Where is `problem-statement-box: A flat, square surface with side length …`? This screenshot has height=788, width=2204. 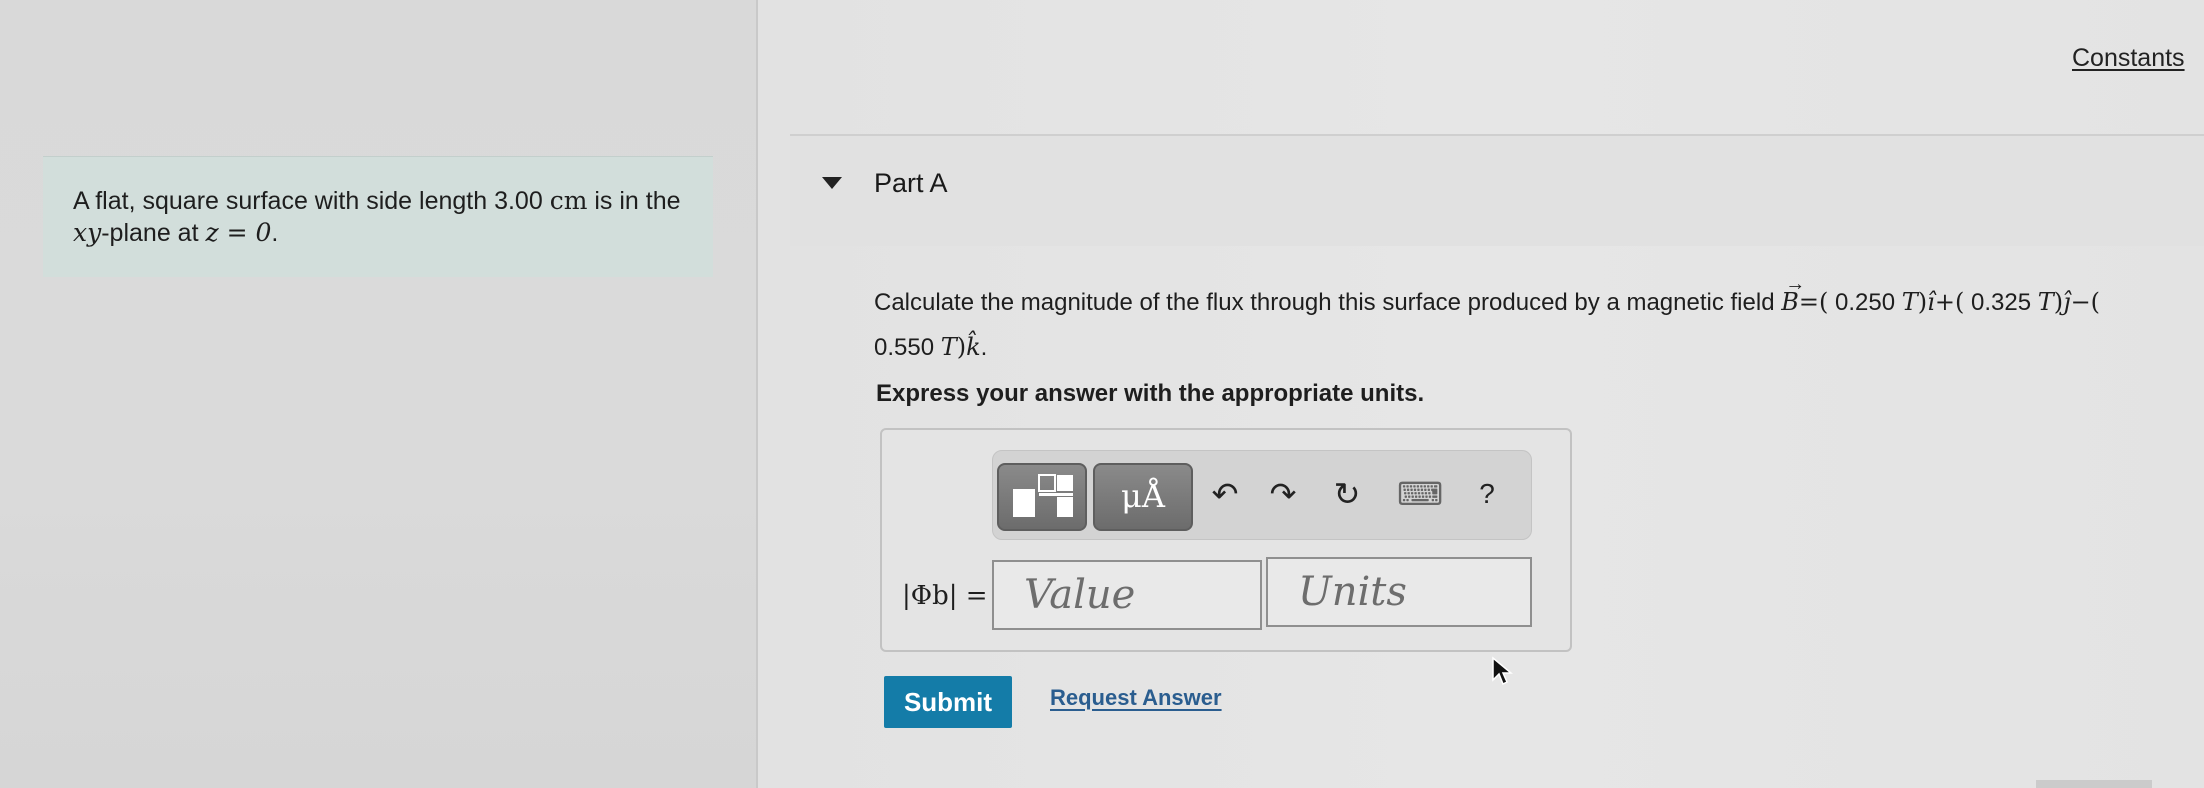 problem-statement-box: A flat, square surface with side length … is located at coordinates (378, 216).